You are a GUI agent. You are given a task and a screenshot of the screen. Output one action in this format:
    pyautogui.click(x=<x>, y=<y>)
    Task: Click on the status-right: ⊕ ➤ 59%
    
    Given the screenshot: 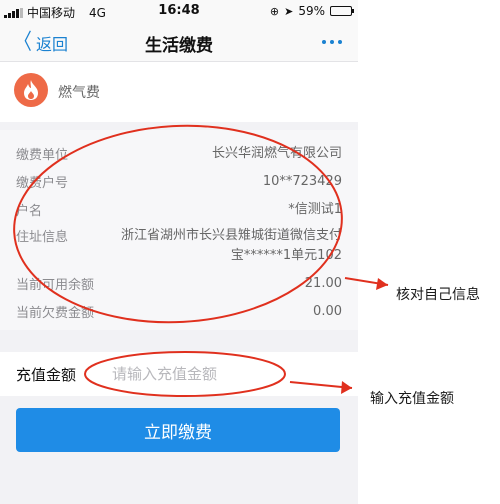 What is the action you would take?
    pyautogui.click(x=311, y=11)
    